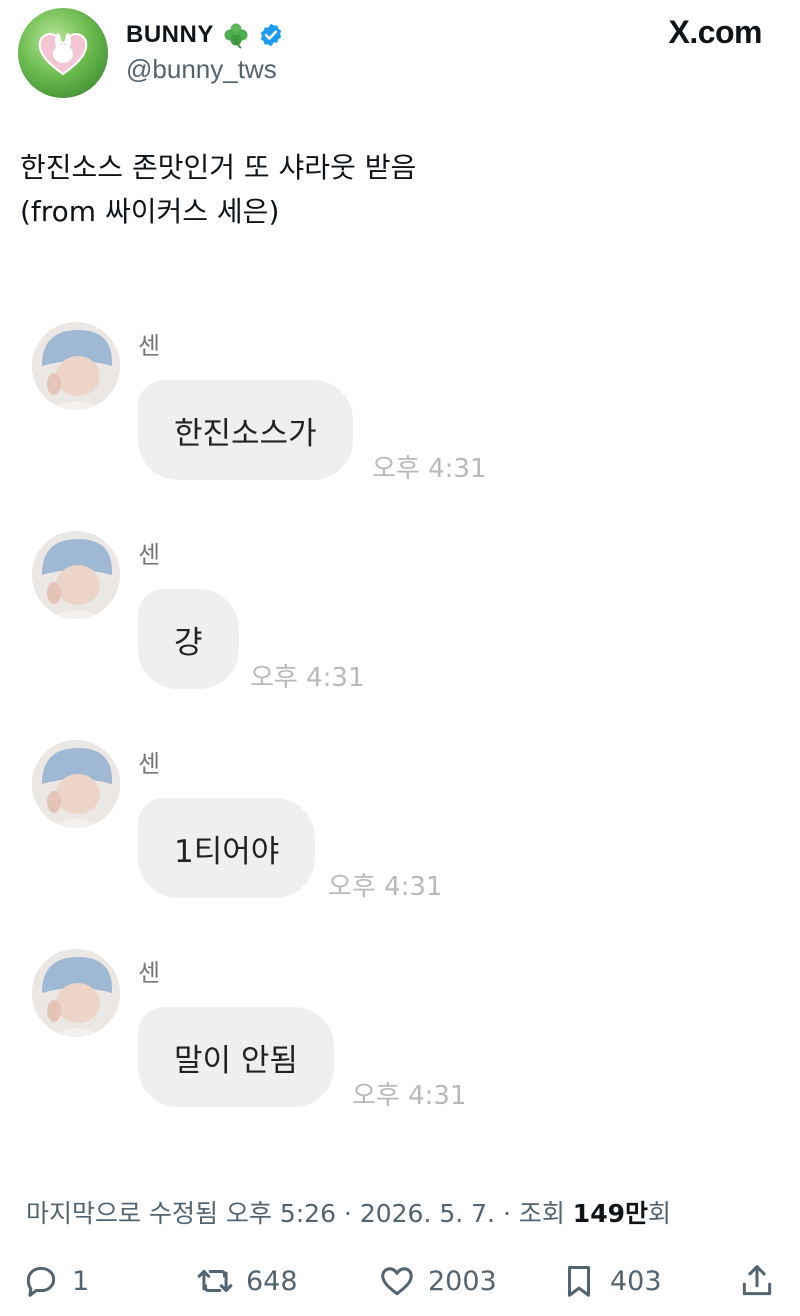  Describe the element at coordinates (427, 1213) in the screenshot. I see `post-date: 2026. 5. 7.` at that location.